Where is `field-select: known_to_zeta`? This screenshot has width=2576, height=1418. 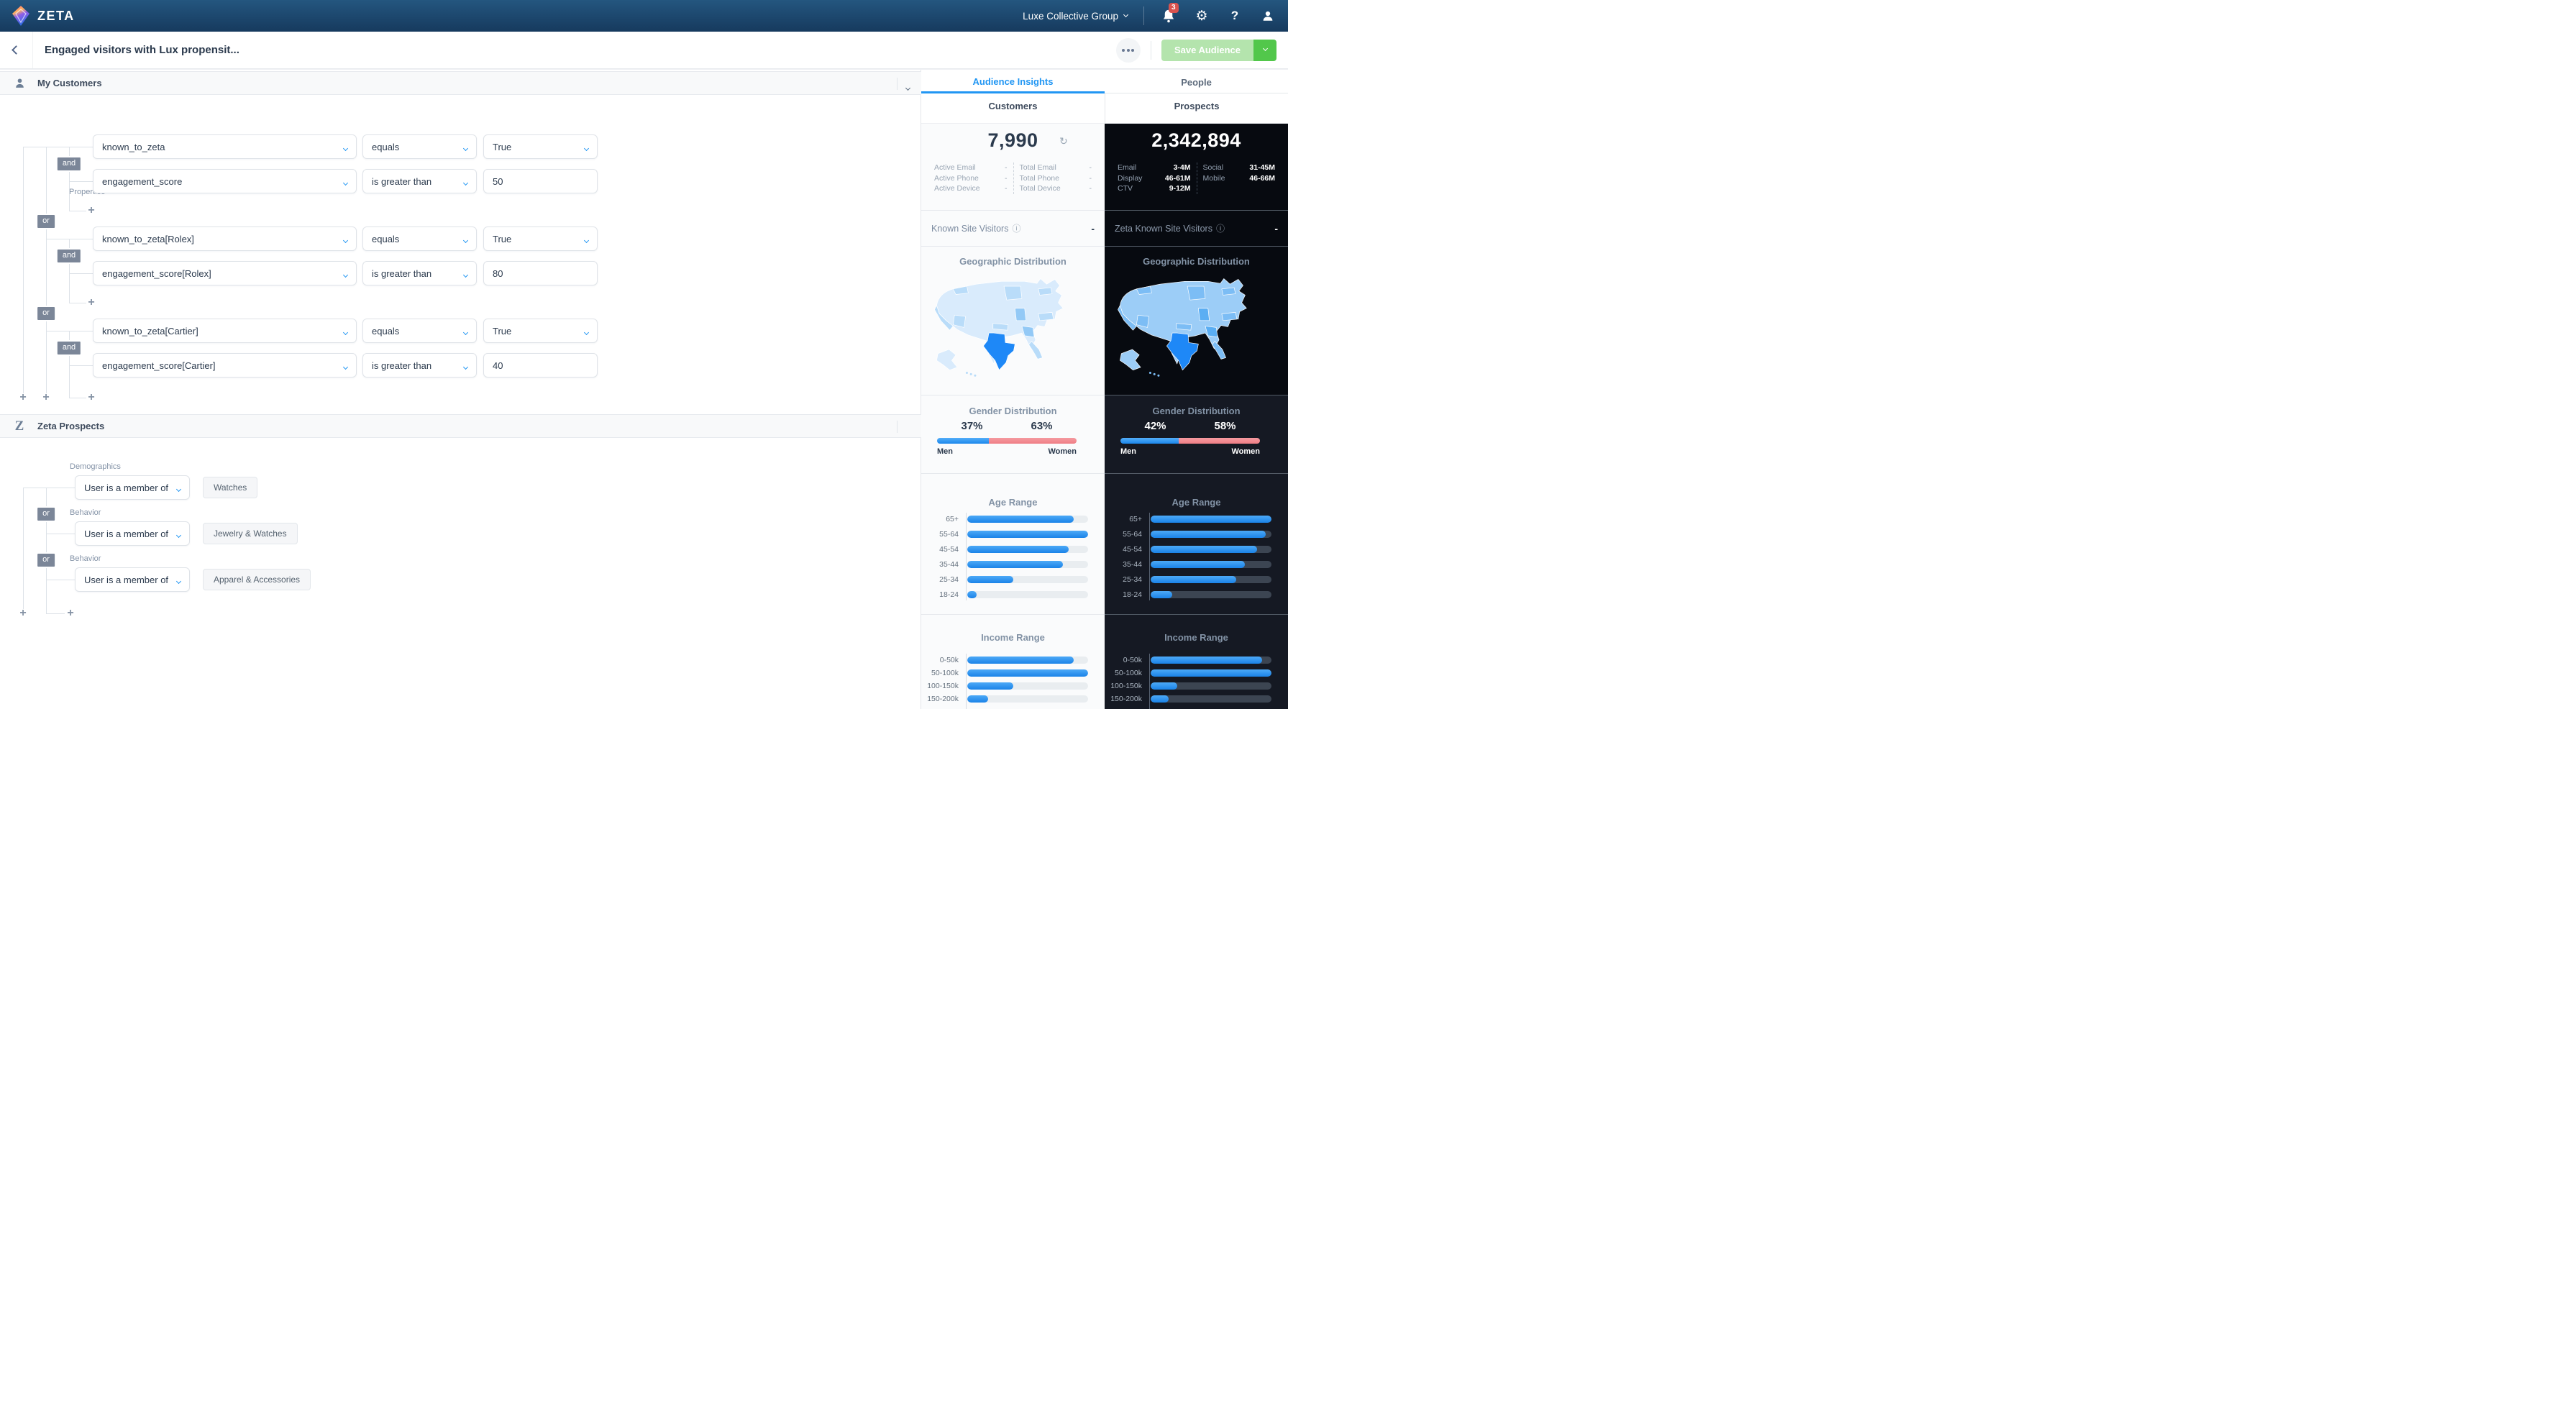
field-select: known_to_zeta is located at coordinates (225, 146).